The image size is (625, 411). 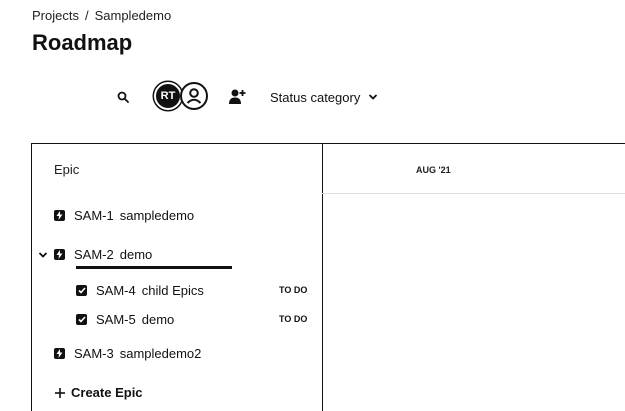 I want to click on timeline-header-divider, so click(x=473, y=193).